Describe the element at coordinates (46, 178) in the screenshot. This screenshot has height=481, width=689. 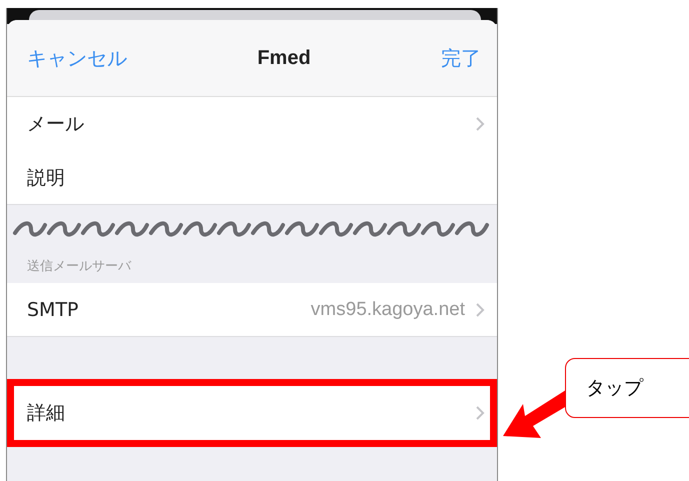
I see `row-label: 説明` at that location.